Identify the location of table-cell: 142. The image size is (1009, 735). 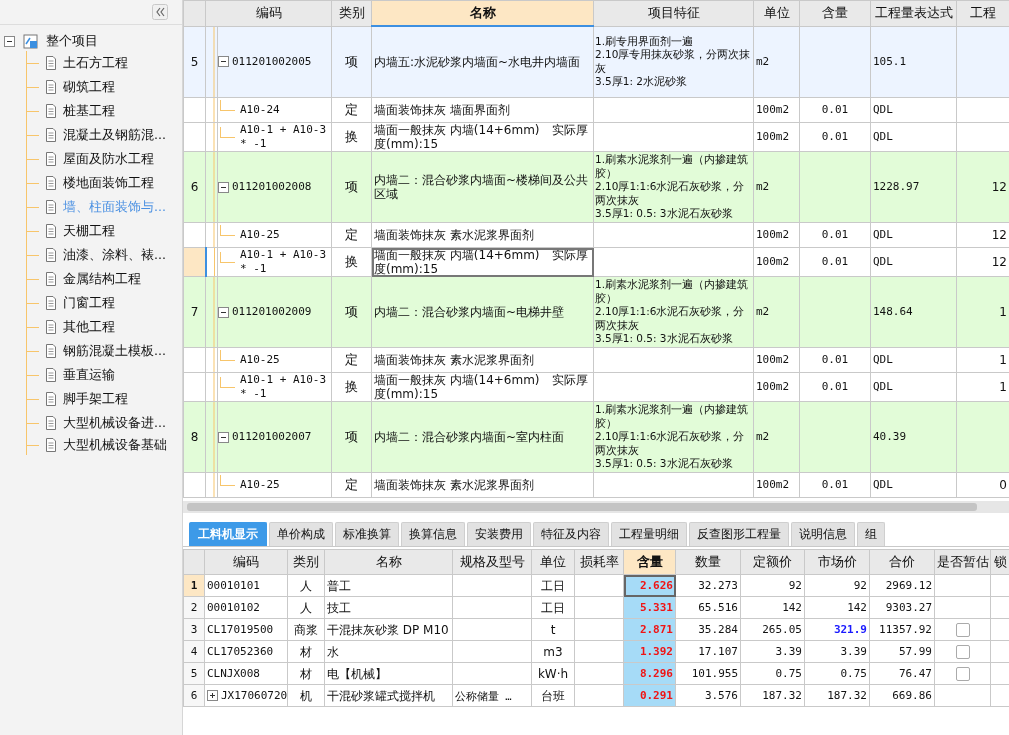
(837, 607).